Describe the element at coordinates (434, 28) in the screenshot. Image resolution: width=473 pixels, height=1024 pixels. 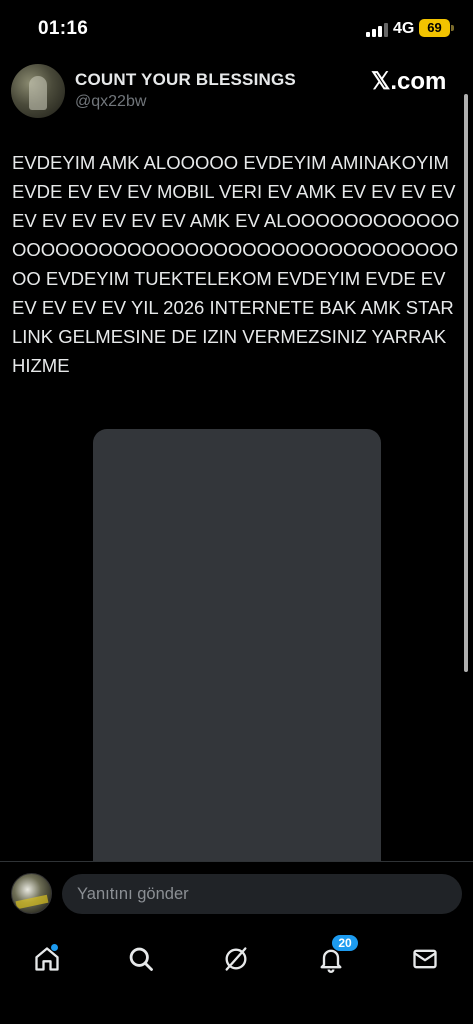
I see `battery-icon: 69` at that location.